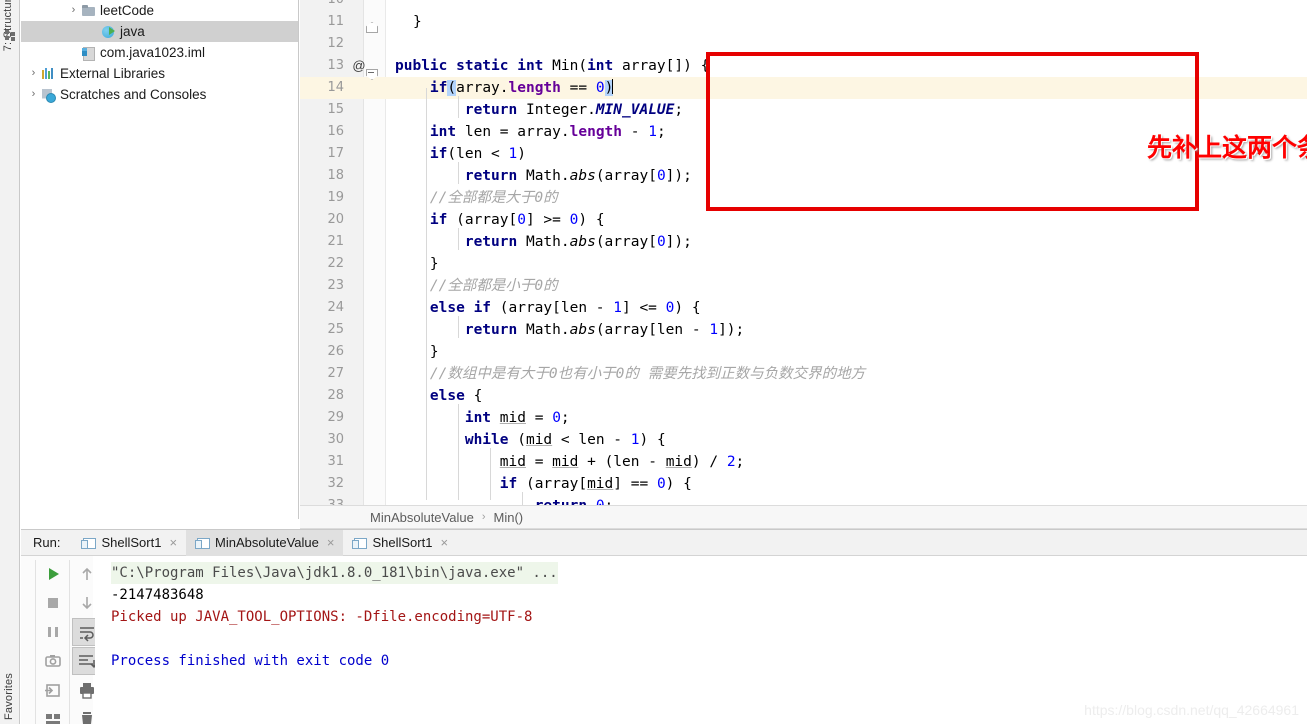  Describe the element at coordinates (53, 603) in the screenshot. I see `stop-icon` at that location.